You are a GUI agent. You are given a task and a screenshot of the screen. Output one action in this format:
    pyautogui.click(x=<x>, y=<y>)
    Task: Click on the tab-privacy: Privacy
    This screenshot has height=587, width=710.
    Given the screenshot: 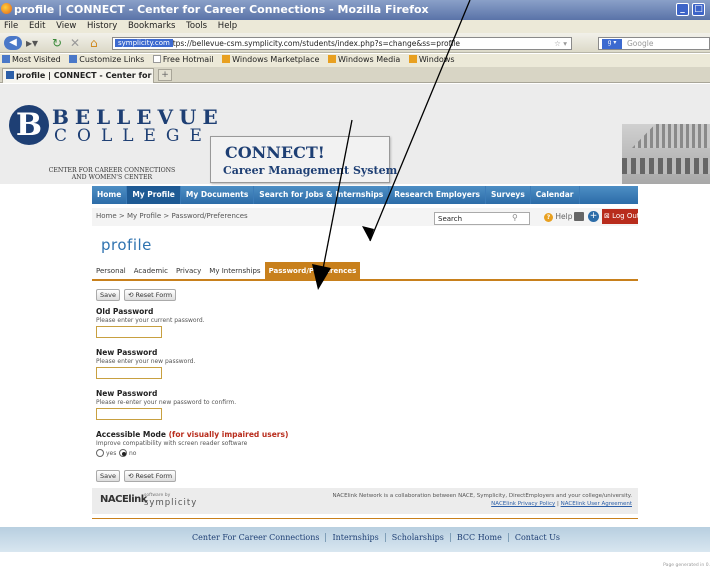 What is the action you would take?
    pyautogui.click(x=188, y=270)
    